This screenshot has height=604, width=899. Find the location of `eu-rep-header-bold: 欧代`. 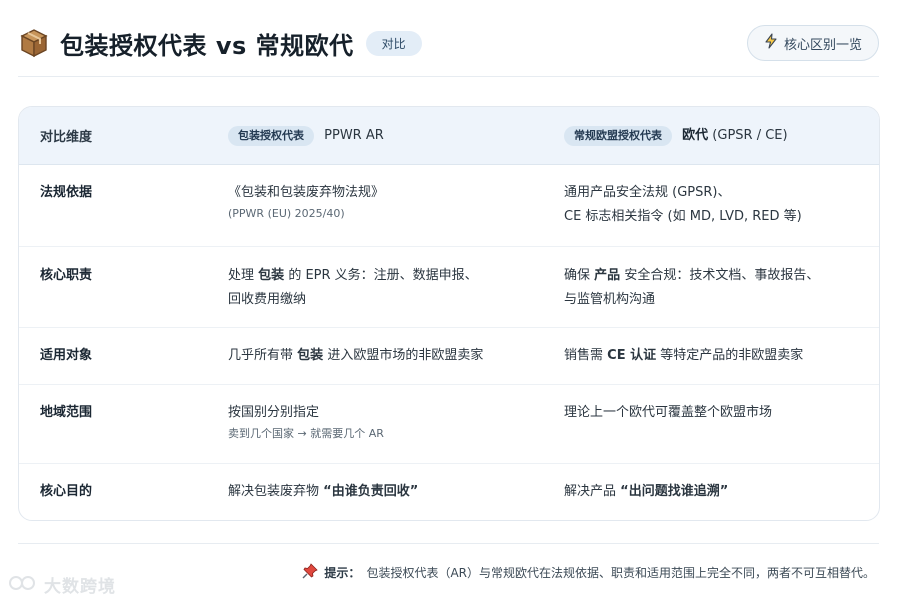

eu-rep-header-bold: 欧代 is located at coordinates (695, 135).